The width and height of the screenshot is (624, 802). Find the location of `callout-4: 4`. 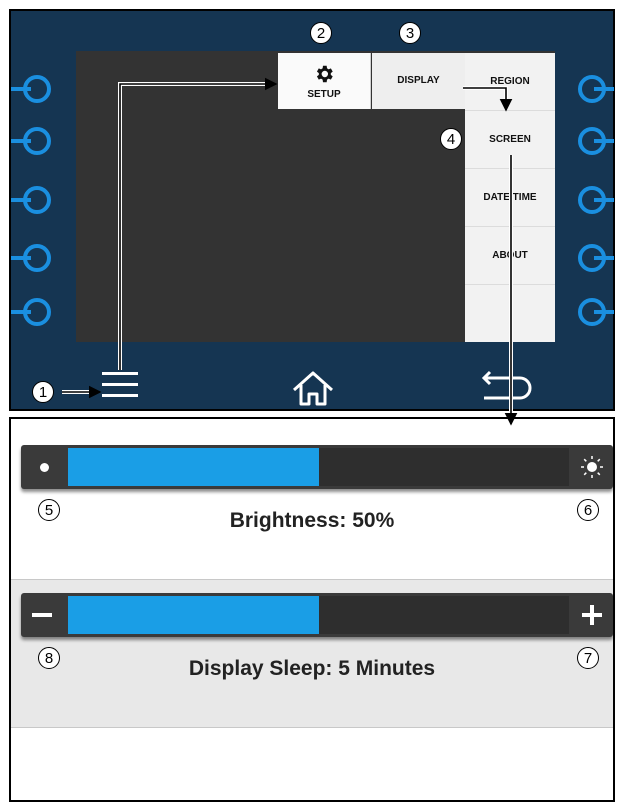

callout-4: 4 is located at coordinates (451, 139).